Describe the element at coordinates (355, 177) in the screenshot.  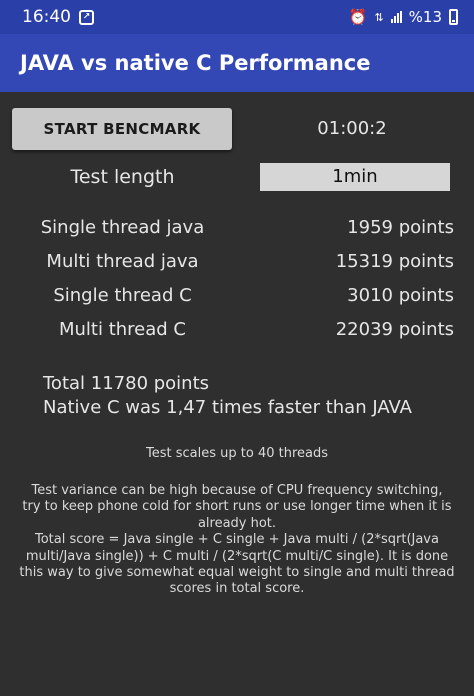
I see `test-length-select: 1min` at that location.